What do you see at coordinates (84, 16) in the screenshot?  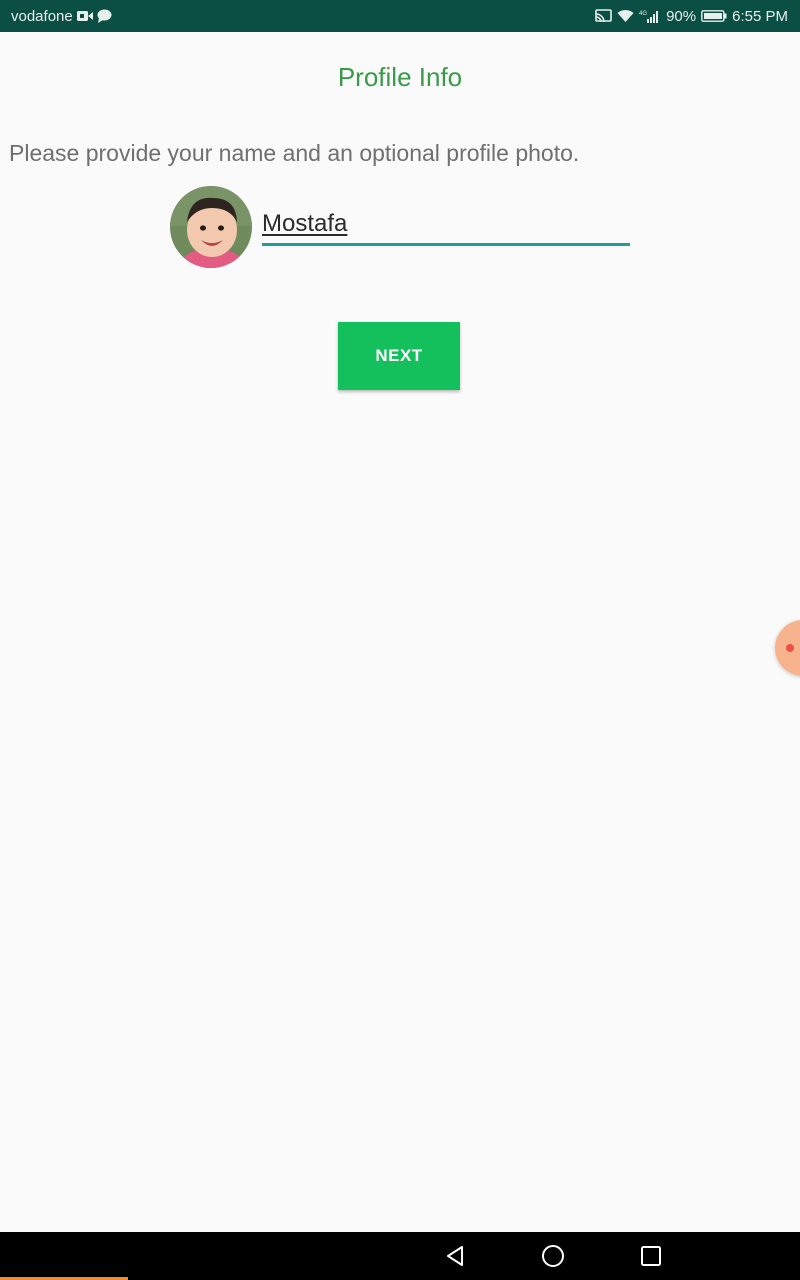 I see `video-call-icon` at bounding box center [84, 16].